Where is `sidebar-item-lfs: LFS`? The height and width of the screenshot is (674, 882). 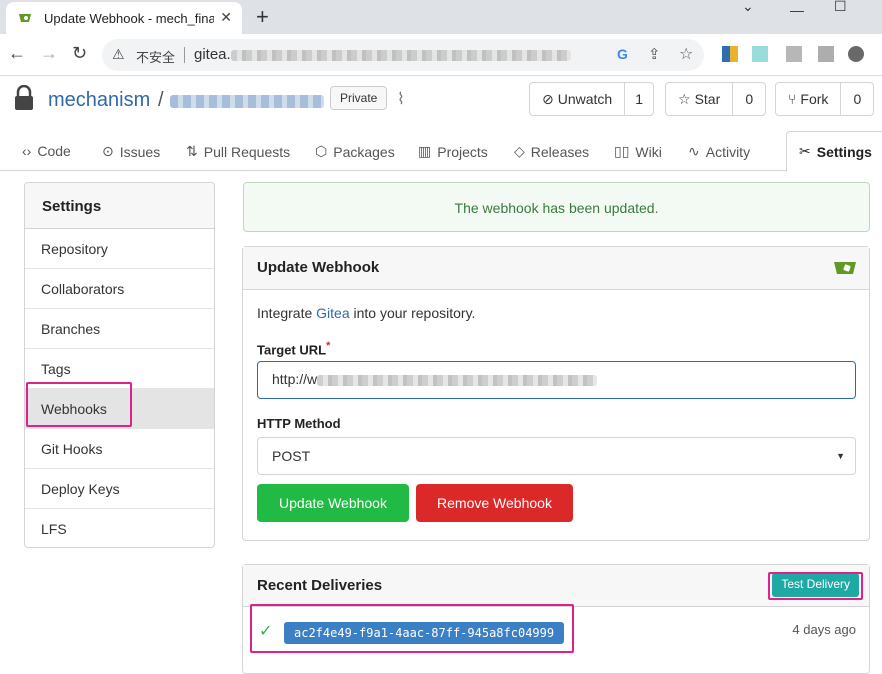
sidebar-item-lfs: LFS is located at coordinates (119, 528).